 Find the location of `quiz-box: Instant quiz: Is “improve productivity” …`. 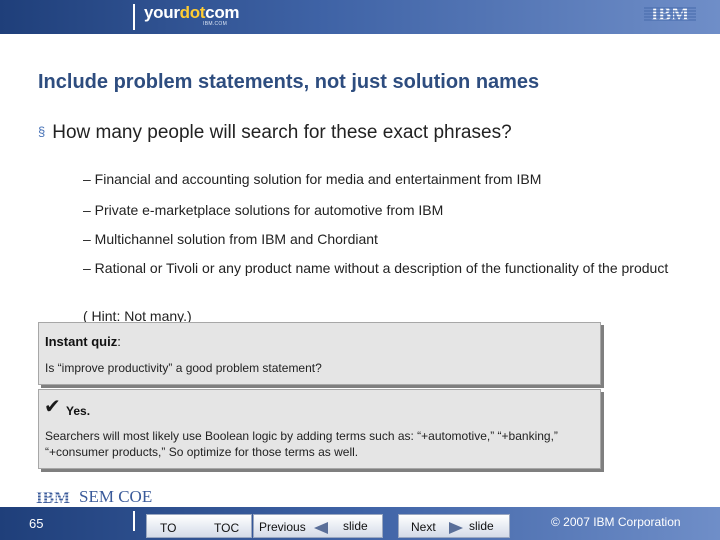

quiz-box: Instant quiz: Is “improve productivity” … is located at coordinates (319, 353).